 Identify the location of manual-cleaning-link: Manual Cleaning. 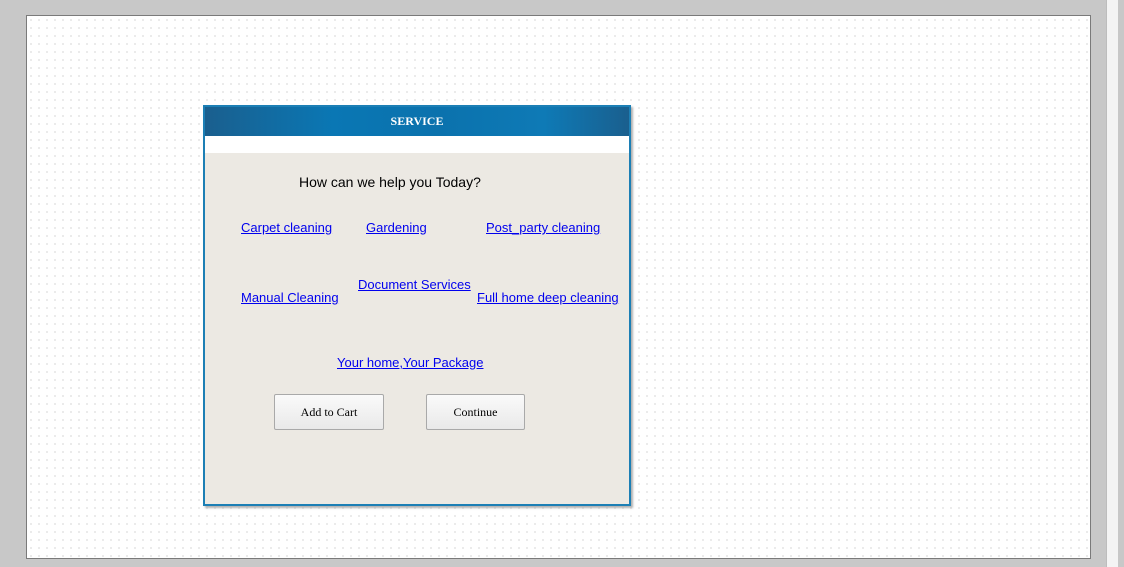
(290, 297).